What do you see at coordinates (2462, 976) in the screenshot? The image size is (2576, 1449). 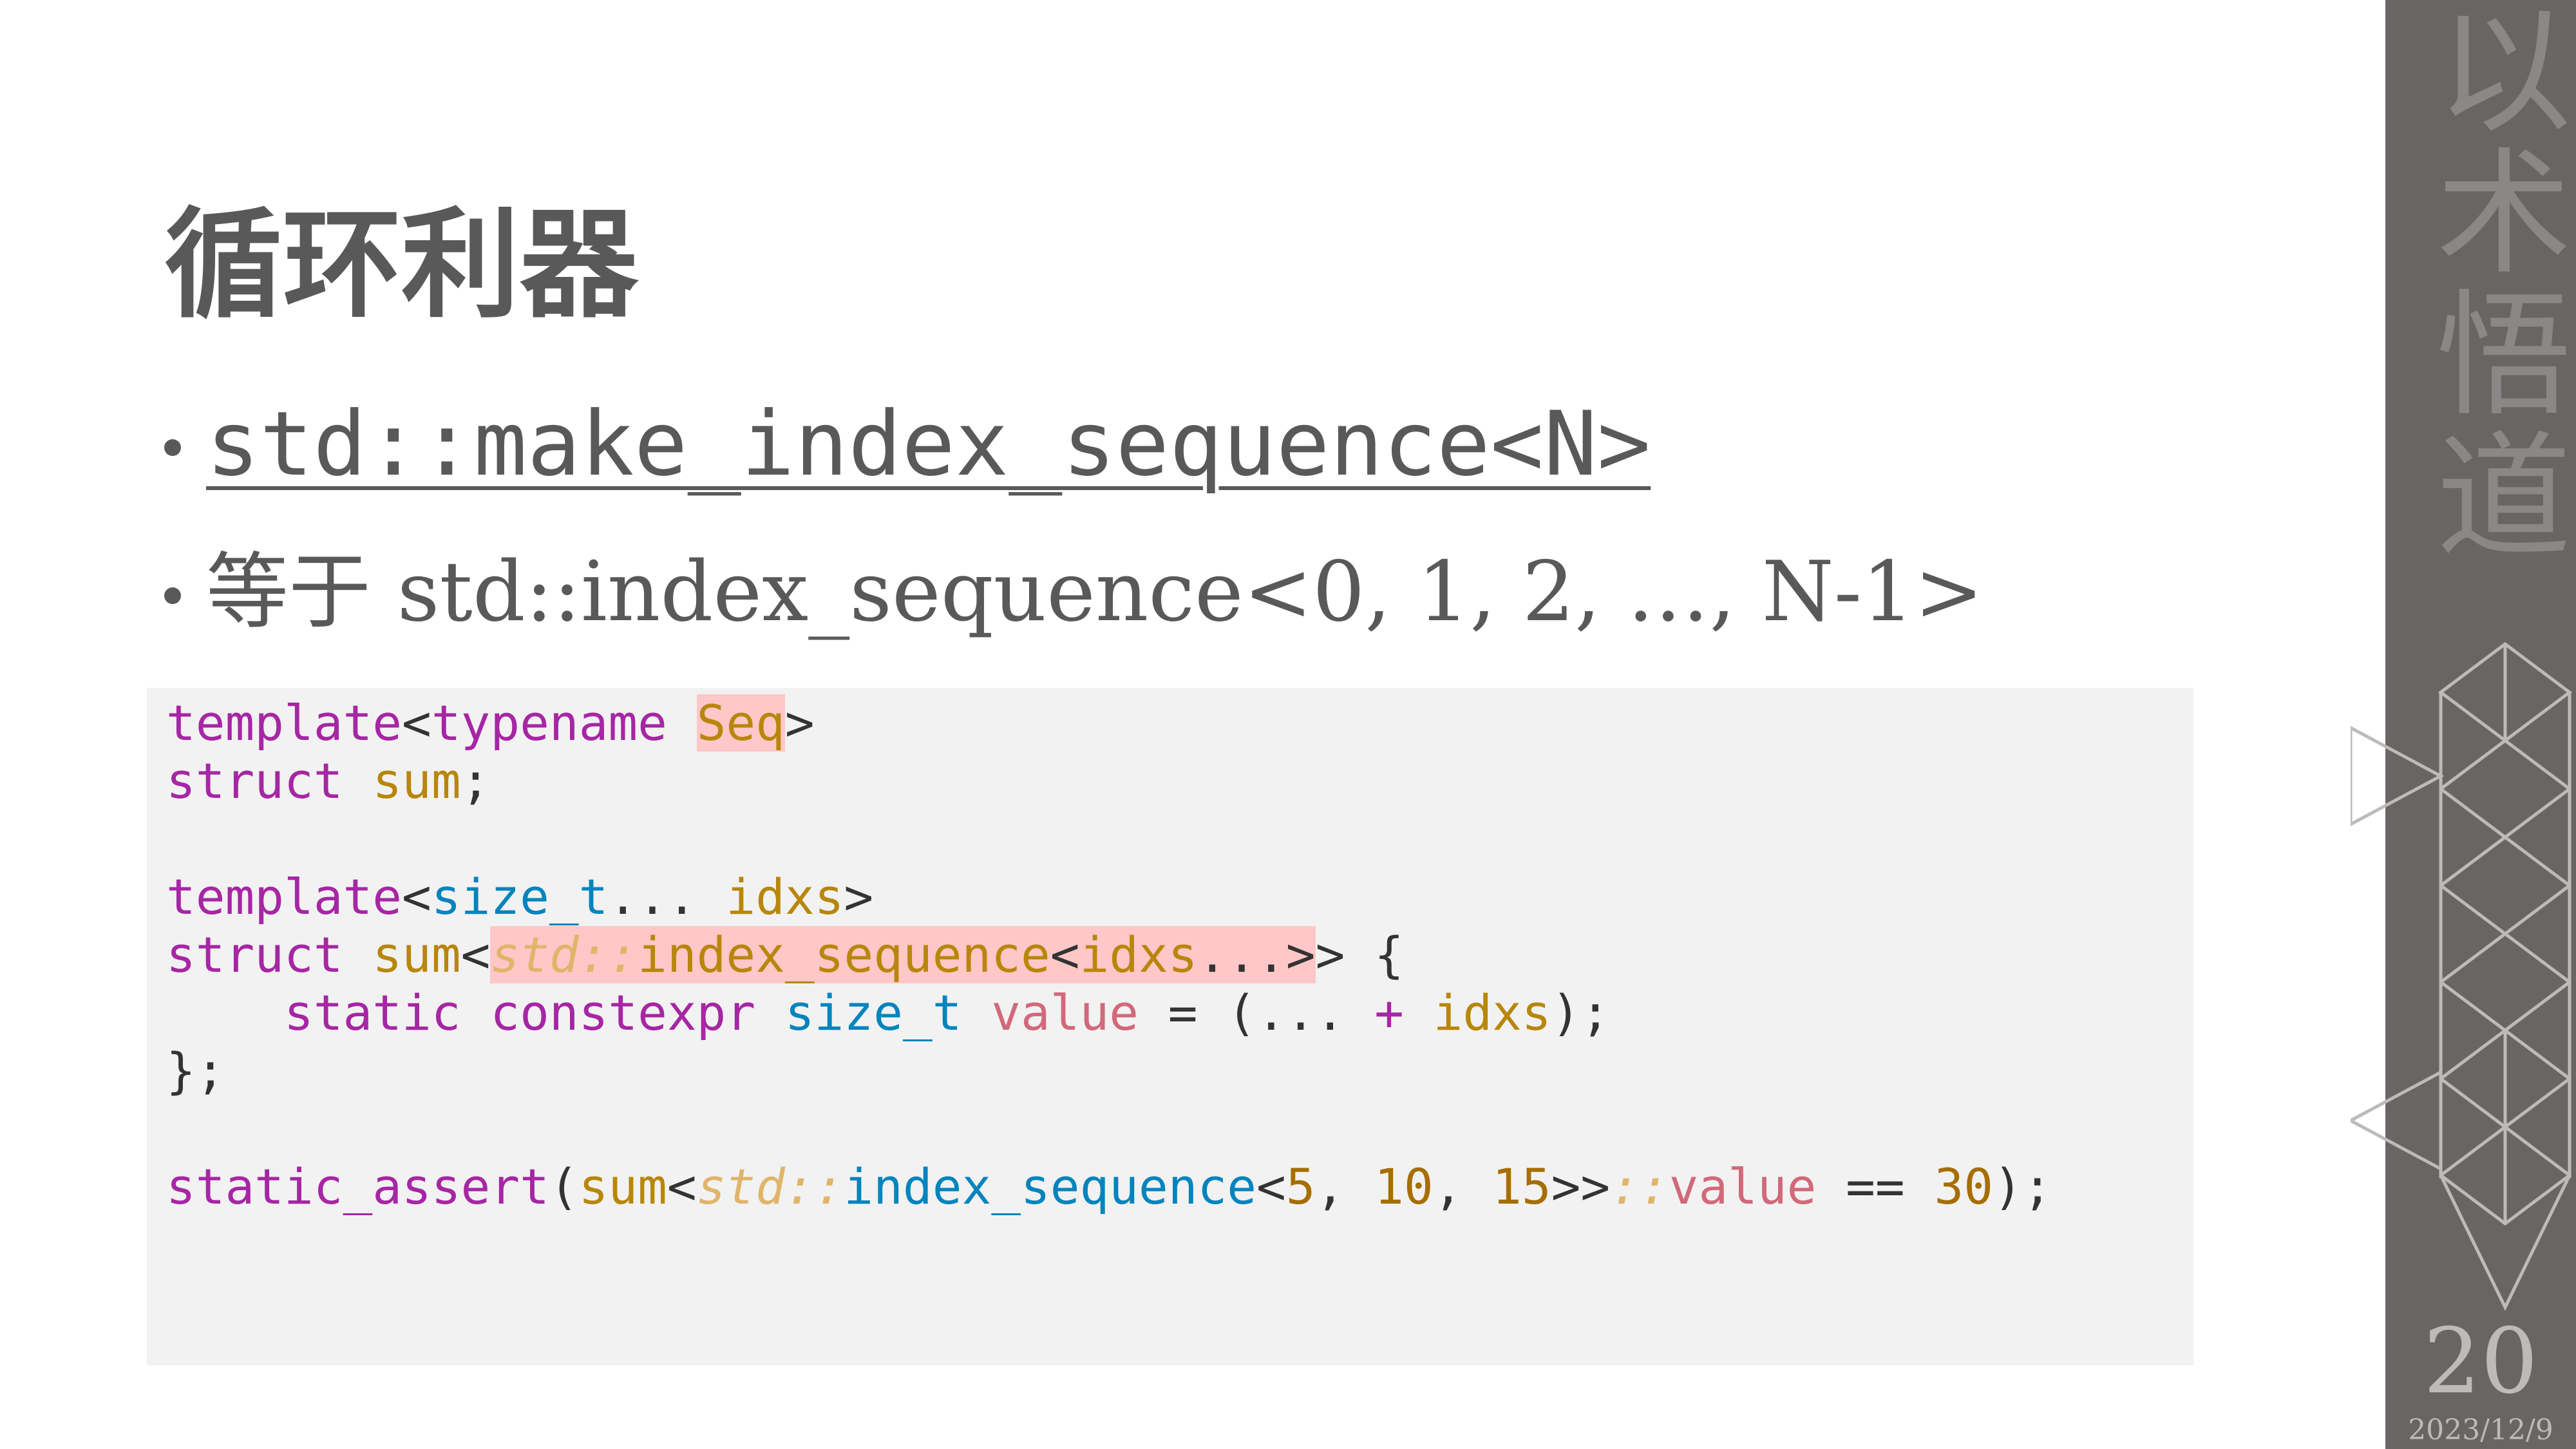 I see `triangle-pattern-decoration` at bounding box center [2462, 976].